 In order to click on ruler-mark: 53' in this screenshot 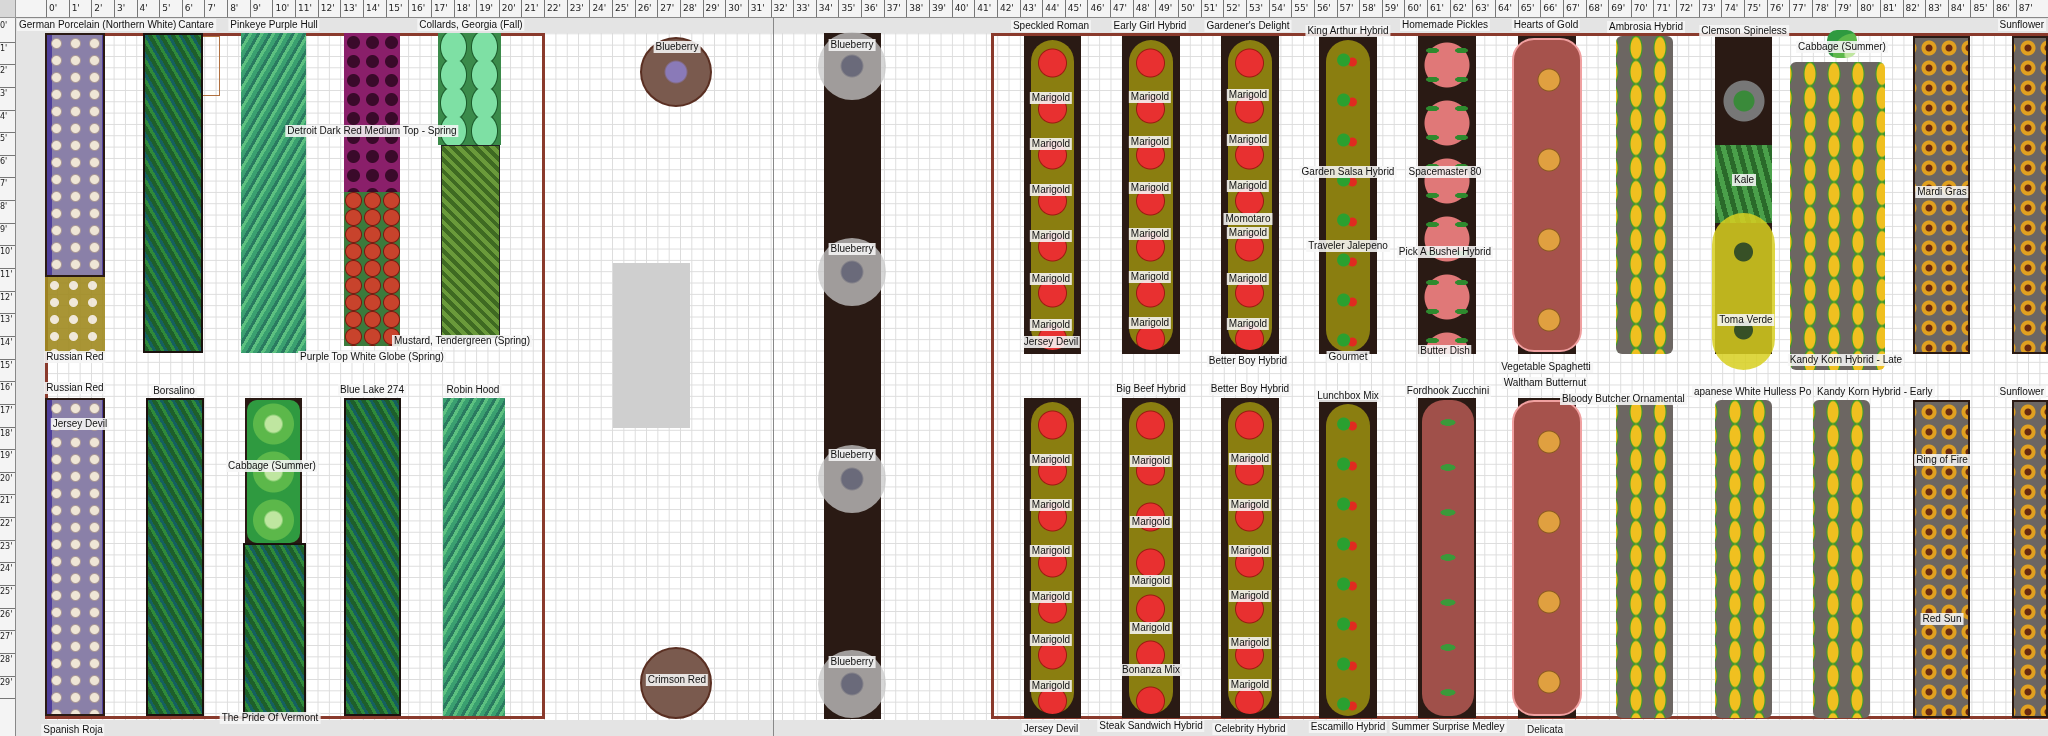, I will do `click(1257, 8)`.